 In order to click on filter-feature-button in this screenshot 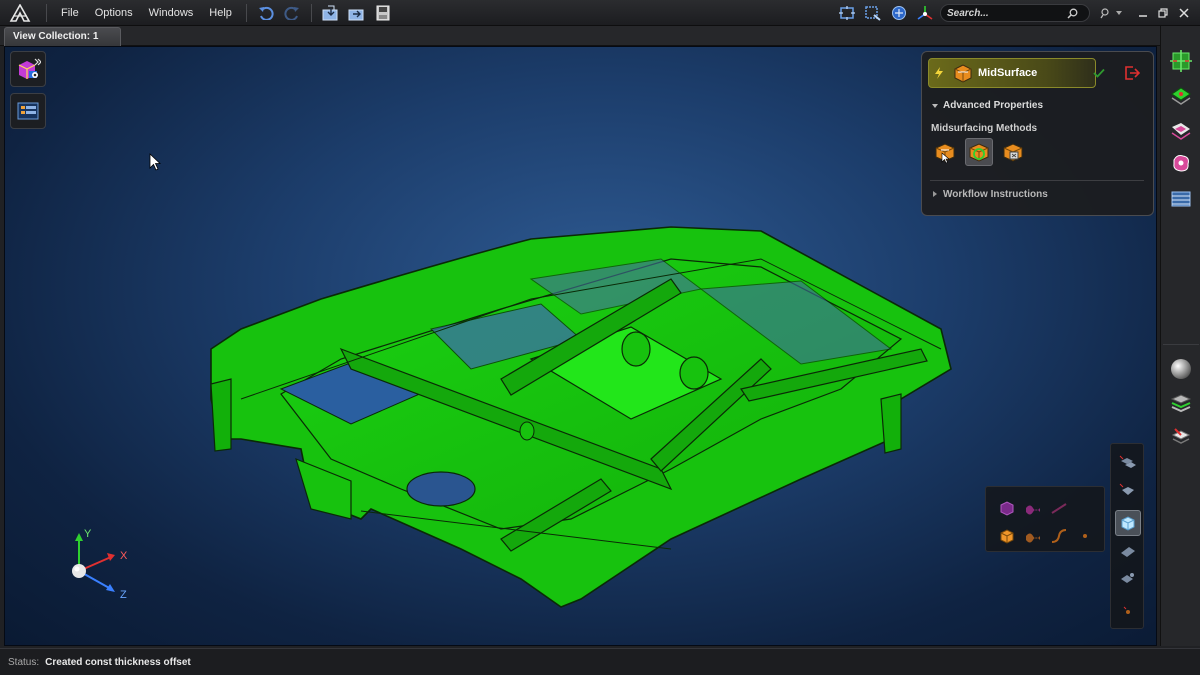, I will do `click(1128, 579)`.